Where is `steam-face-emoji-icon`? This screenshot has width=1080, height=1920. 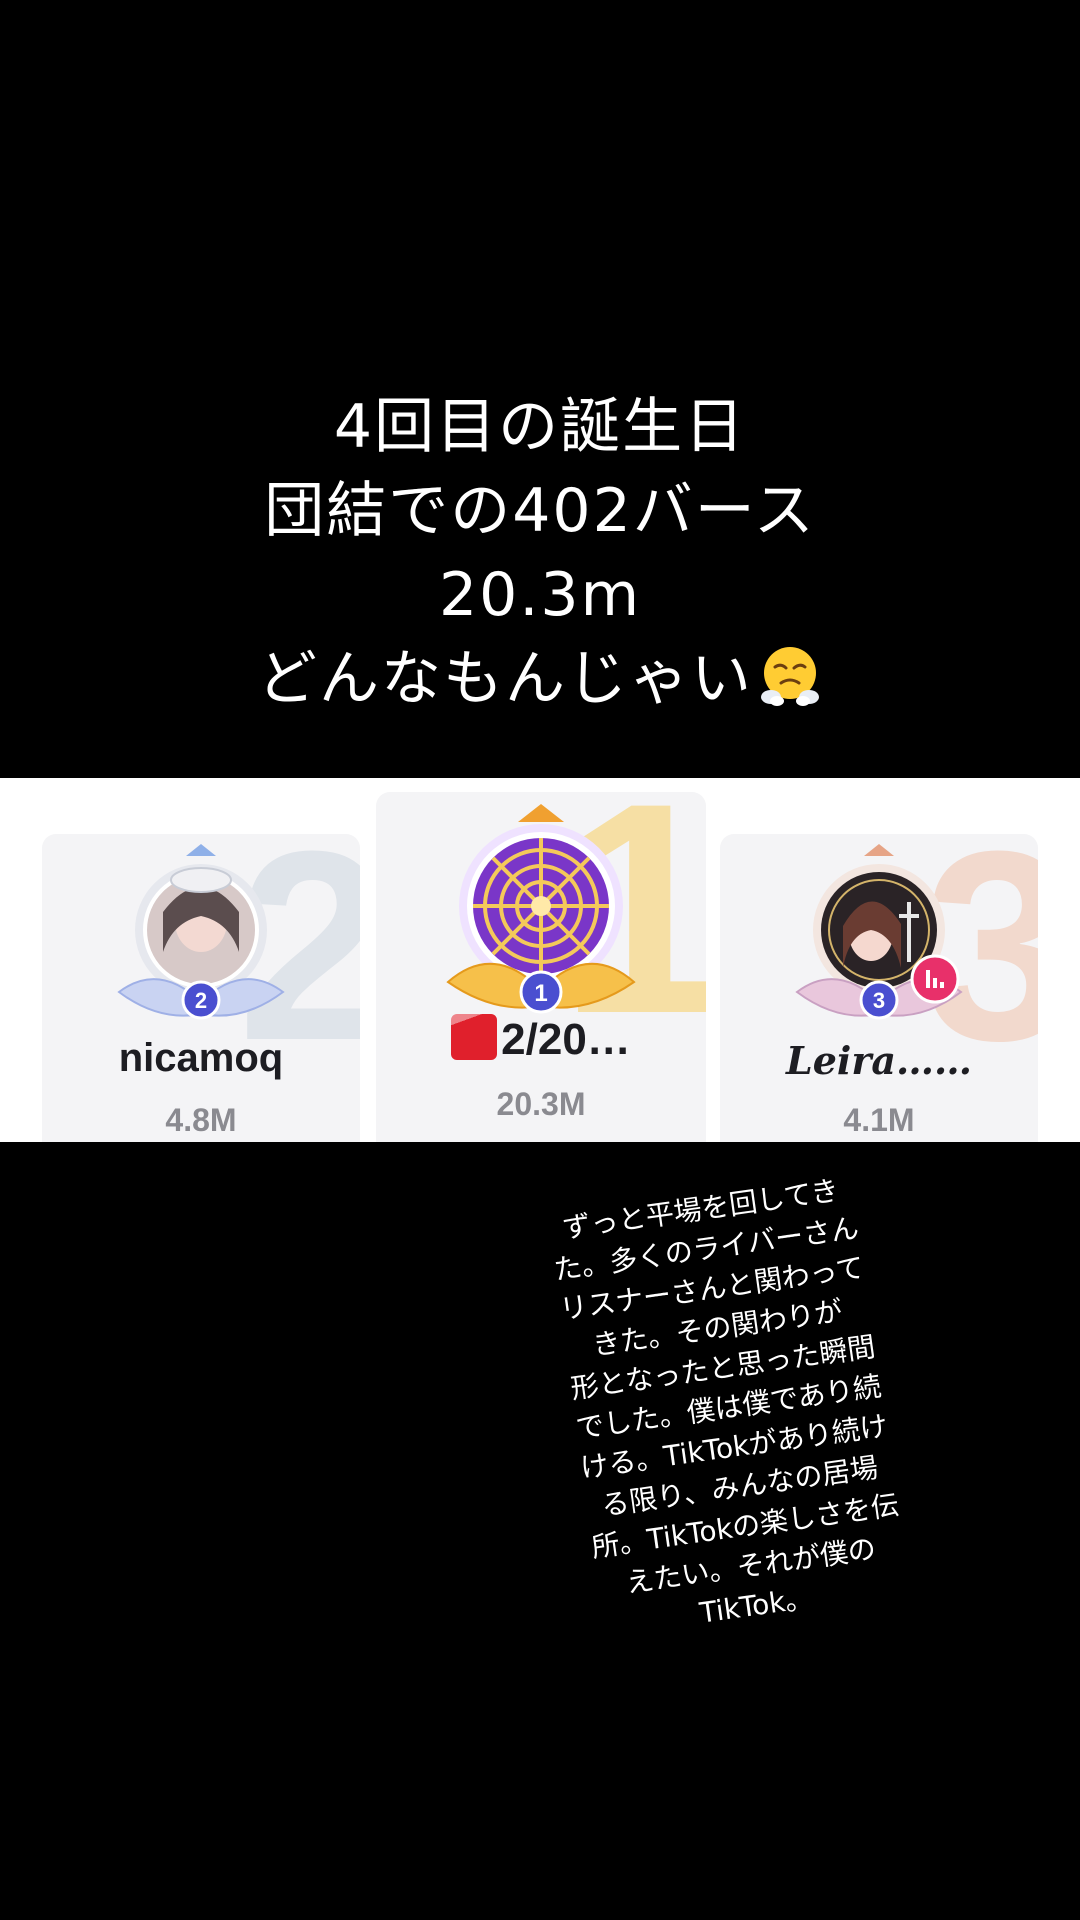
steam-face-emoji-icon is located at coordinates (790, 676).